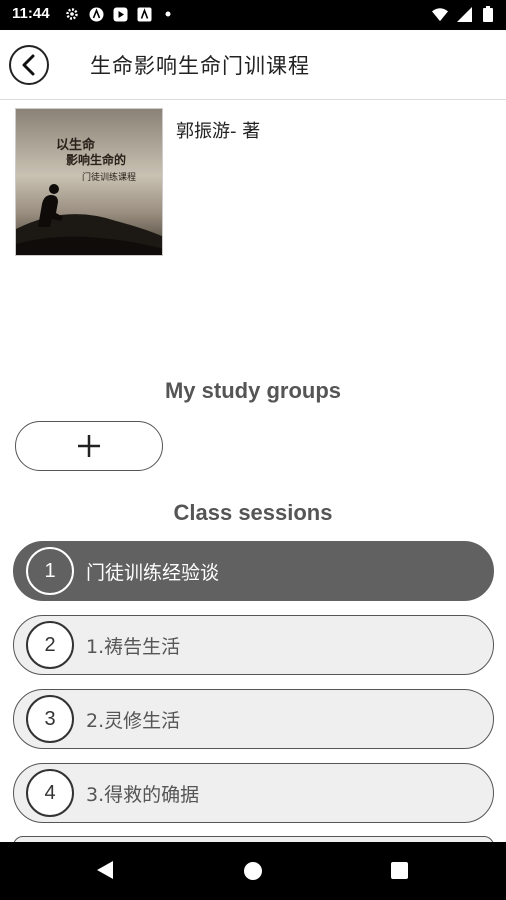 The width and height of the screenshot is (506, 900). I want to click on book-author: 郭振游- 著, so click(218, 131).